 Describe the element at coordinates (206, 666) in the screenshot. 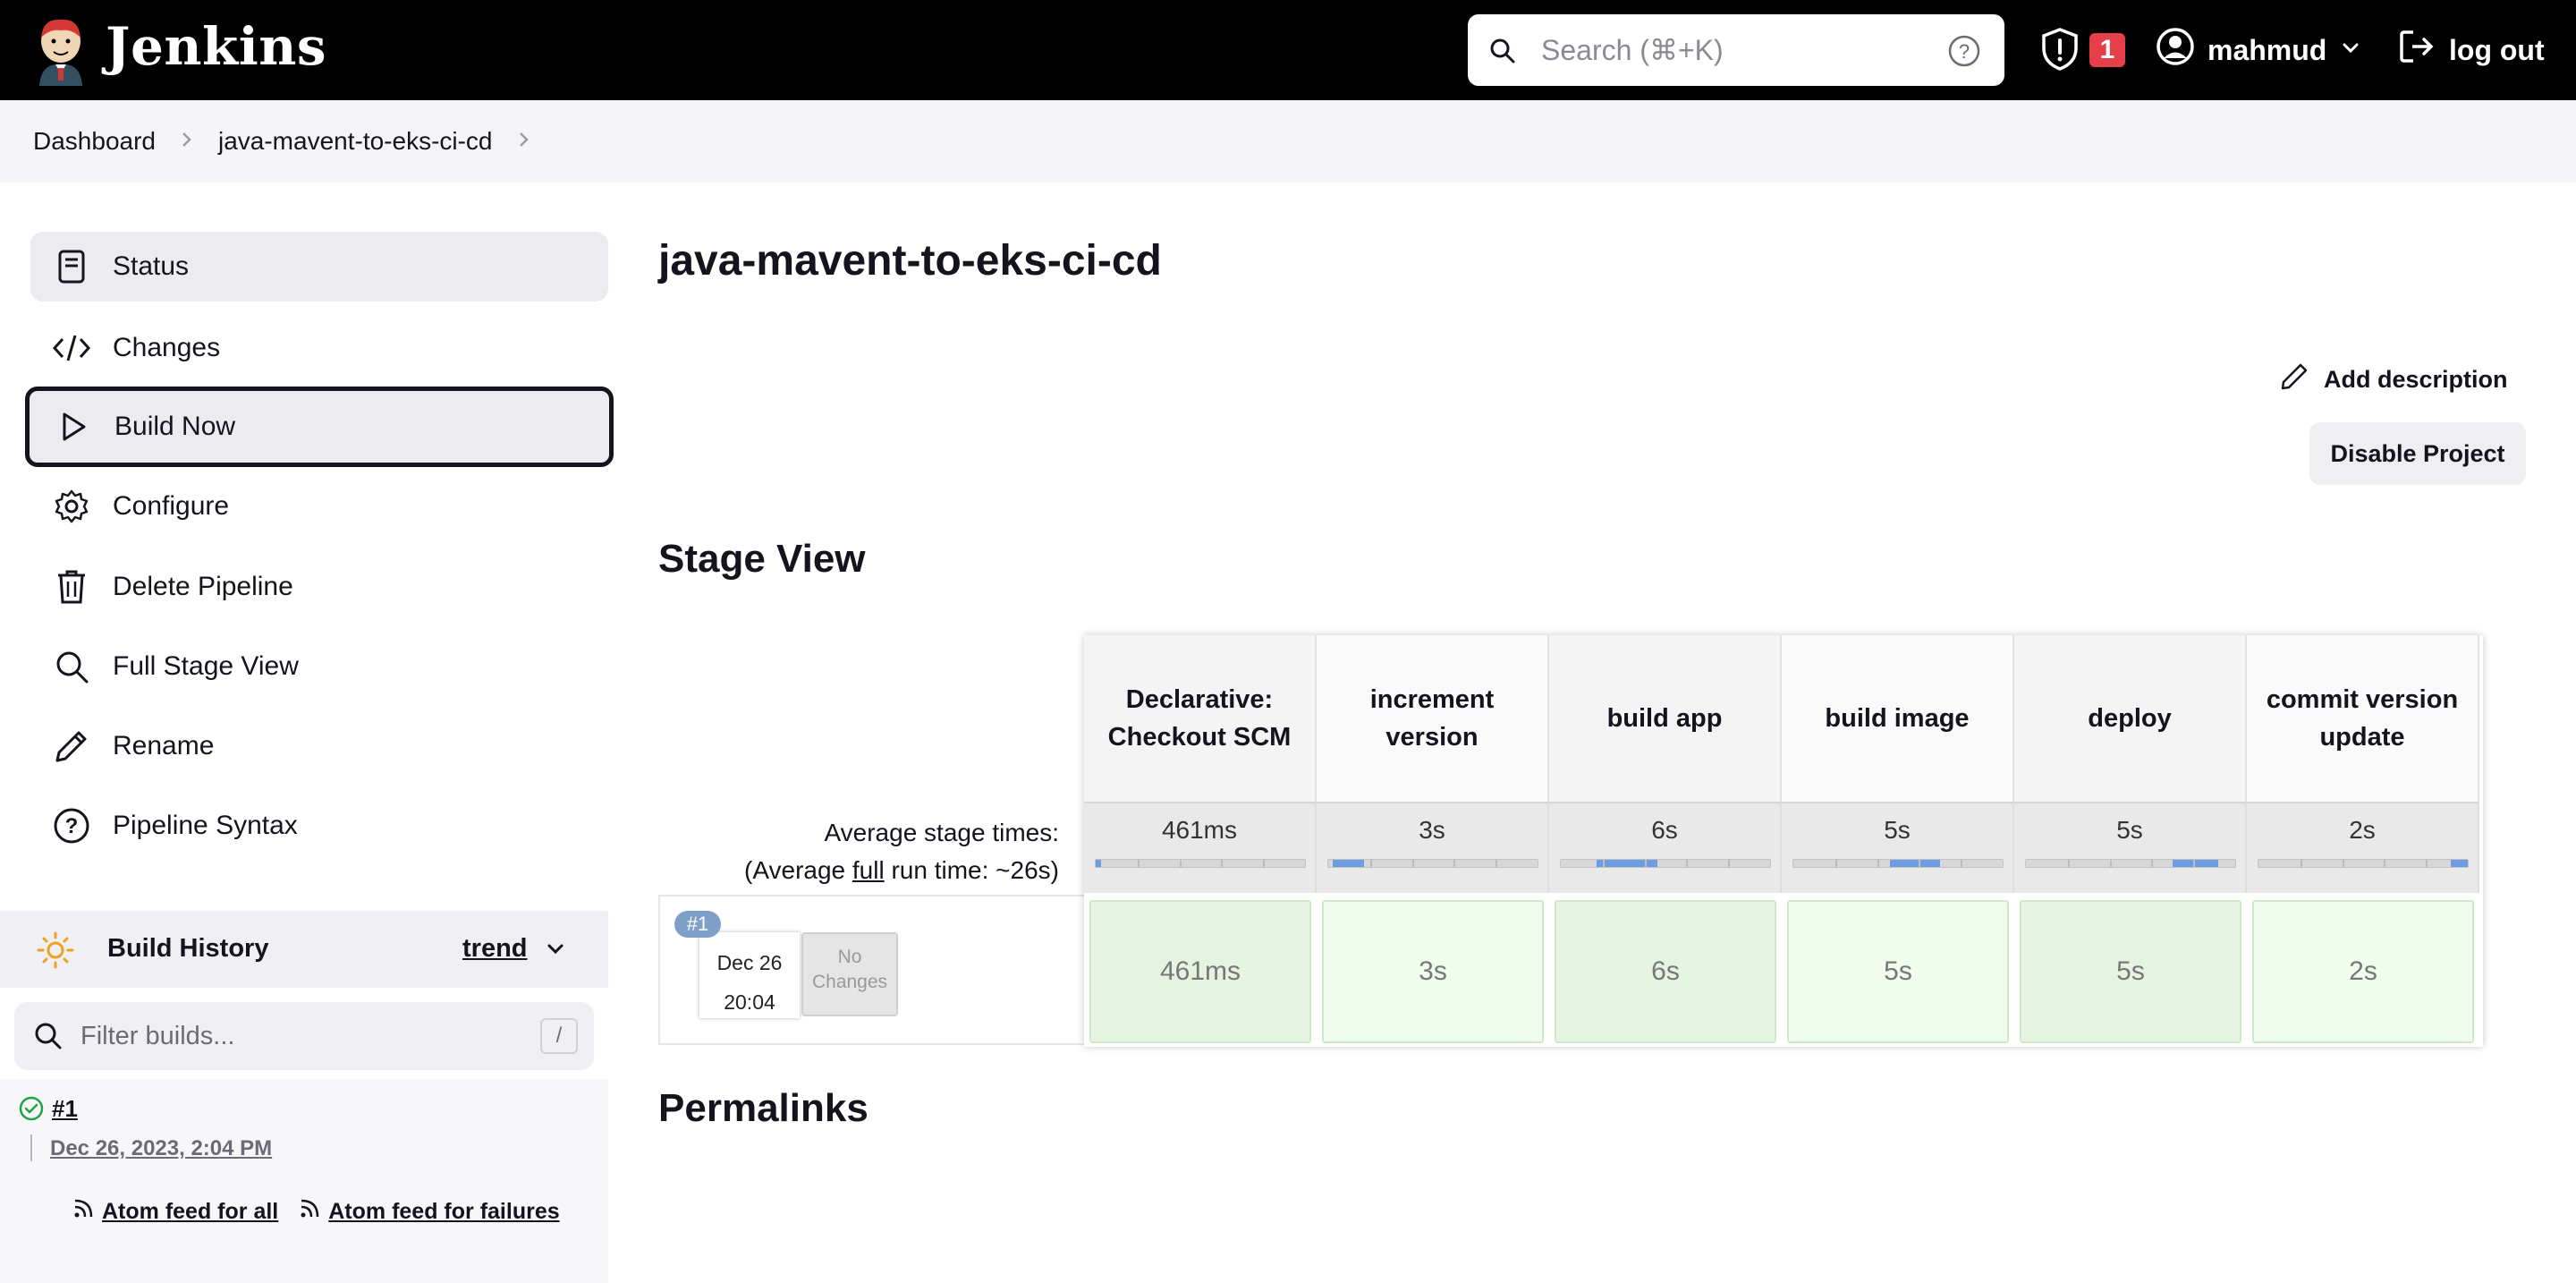

I see `sidebar-item-label: Full Stage View` at that location.